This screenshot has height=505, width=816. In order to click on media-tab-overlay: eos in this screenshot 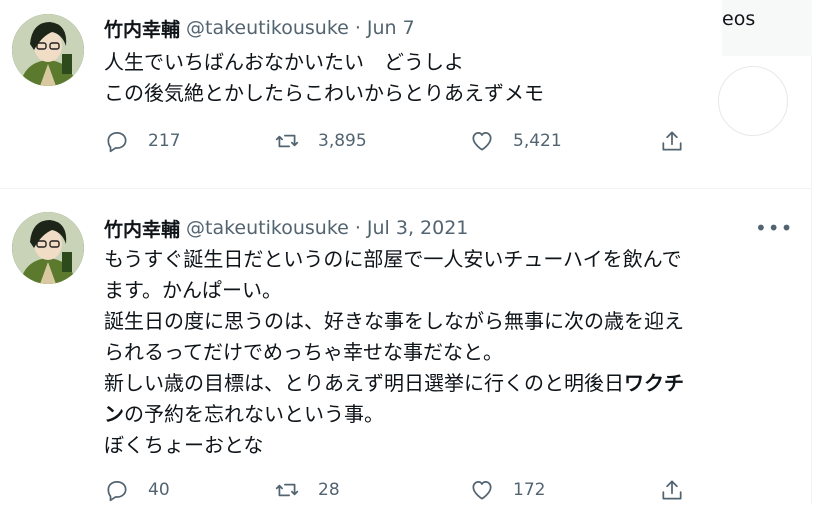, I will do `click(767, 28)`.